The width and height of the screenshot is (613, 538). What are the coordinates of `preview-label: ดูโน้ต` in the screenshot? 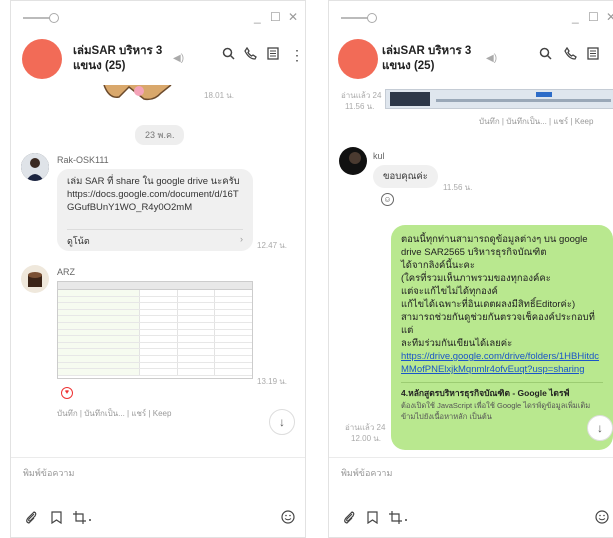 It's located at (78, 241).